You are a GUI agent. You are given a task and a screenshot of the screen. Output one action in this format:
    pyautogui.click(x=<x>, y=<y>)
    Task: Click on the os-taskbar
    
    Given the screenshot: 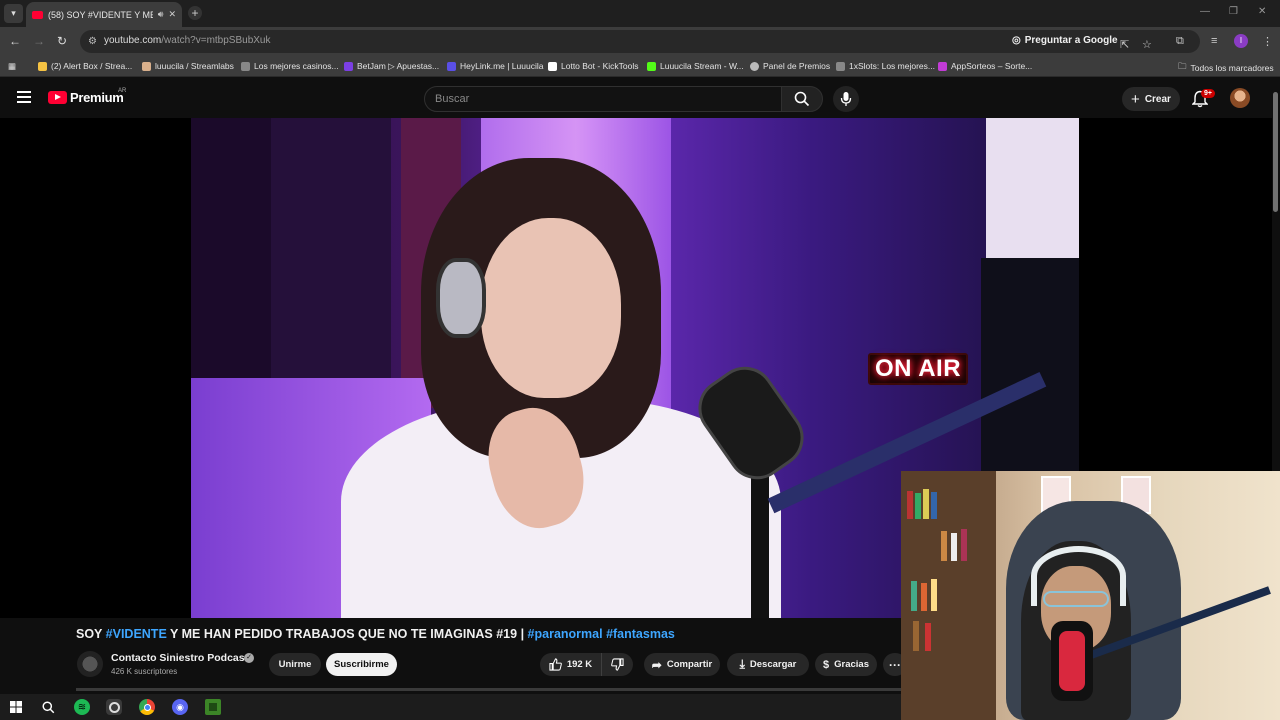 What is the action you would take?
    pyautogui.click(x=450, y=707)
    